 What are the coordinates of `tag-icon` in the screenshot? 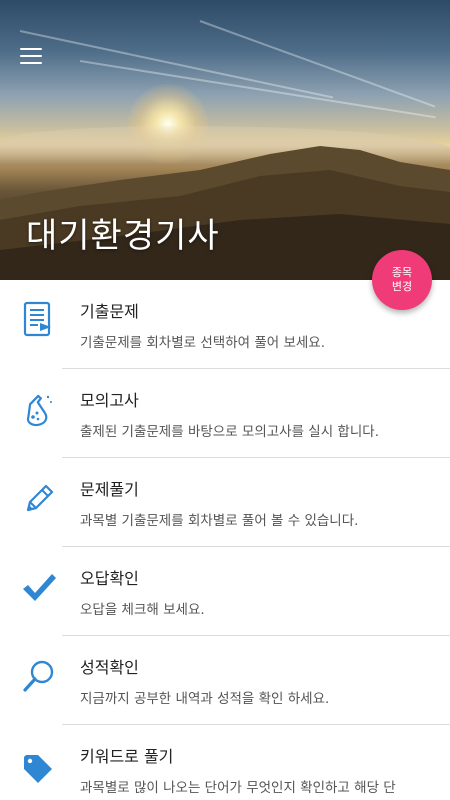 It's located at (38, 769).